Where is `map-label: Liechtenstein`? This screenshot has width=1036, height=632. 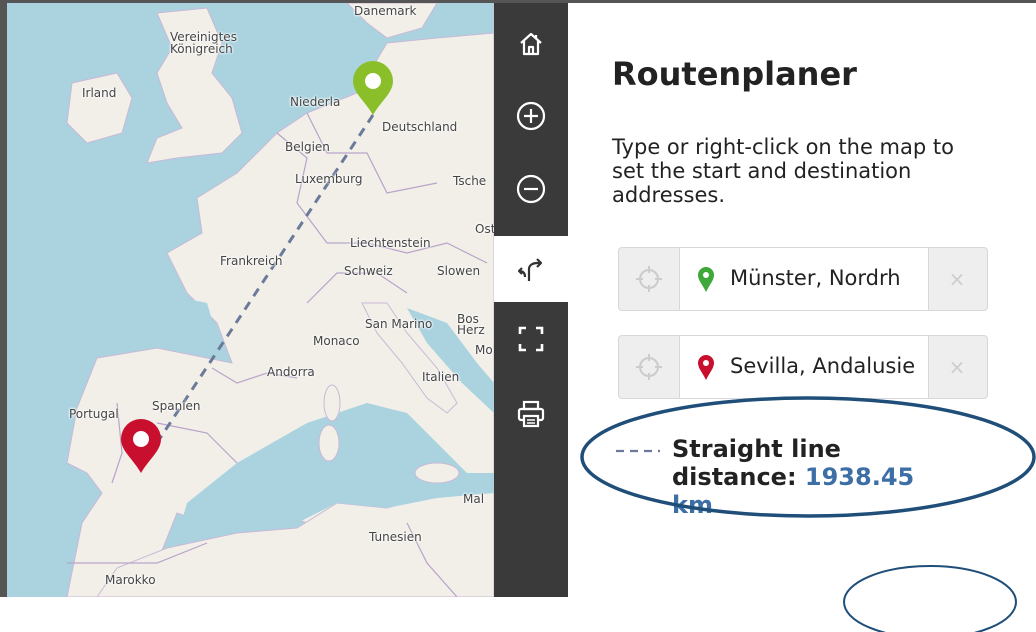
map-label: Liechtenstein is located at coordinates (390, 243).